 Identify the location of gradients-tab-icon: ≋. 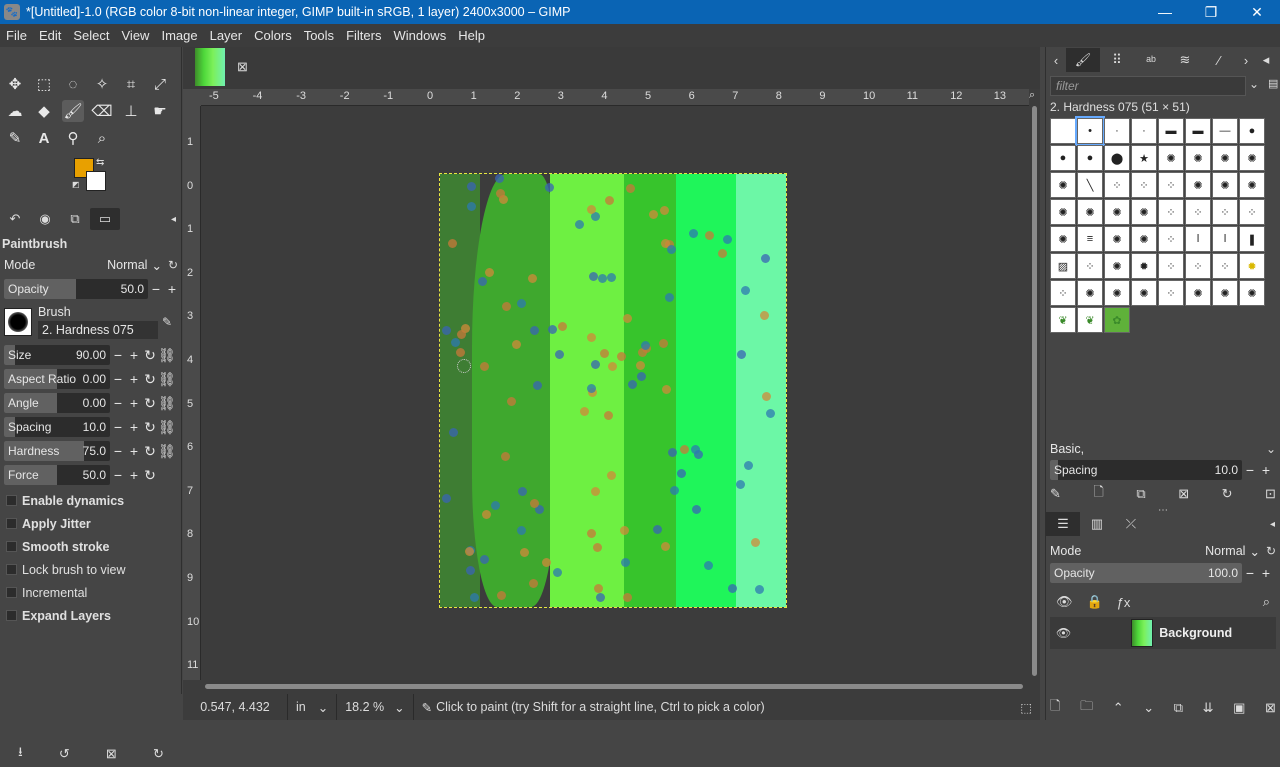
(1185, 60).